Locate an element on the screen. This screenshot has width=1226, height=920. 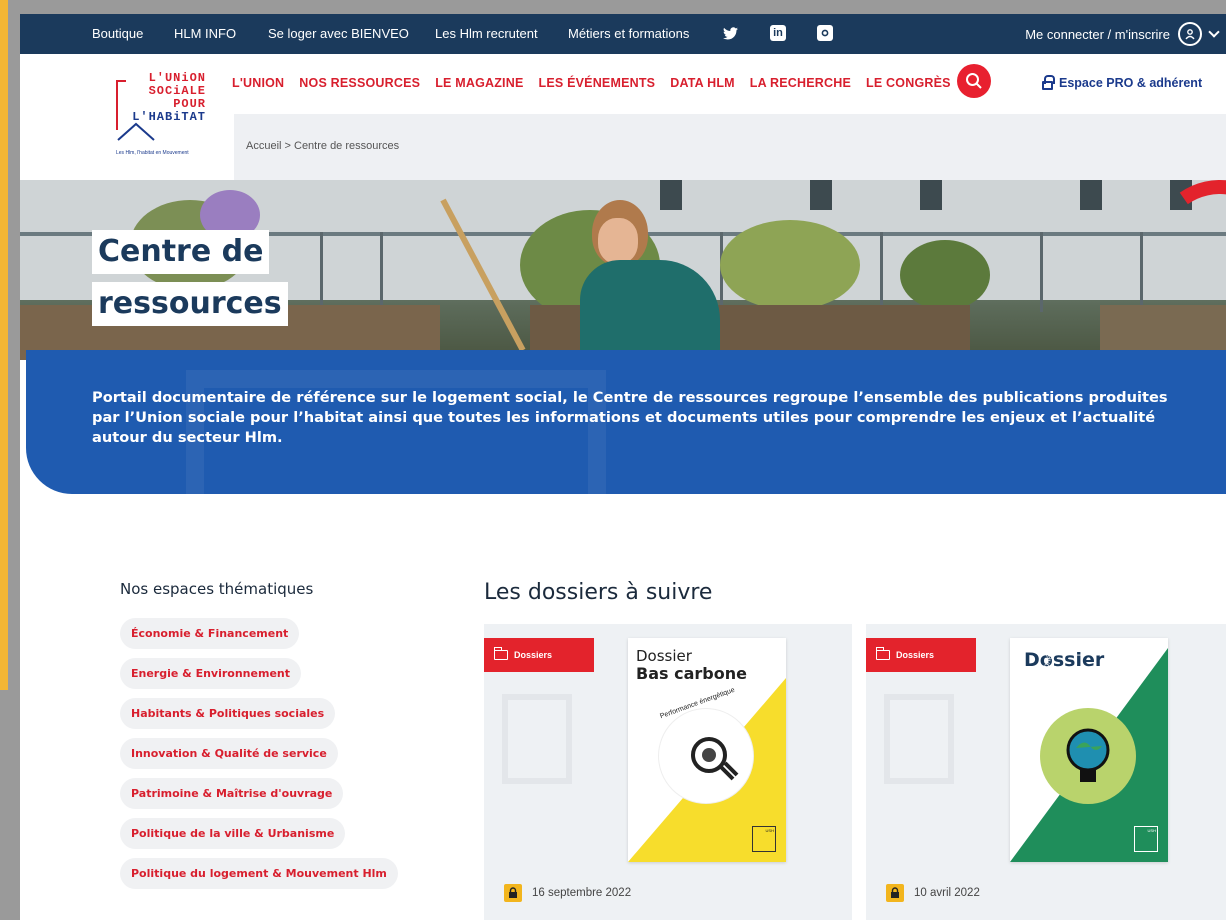
nav-item-union: L'UNION is located at coordinates (258, 83).